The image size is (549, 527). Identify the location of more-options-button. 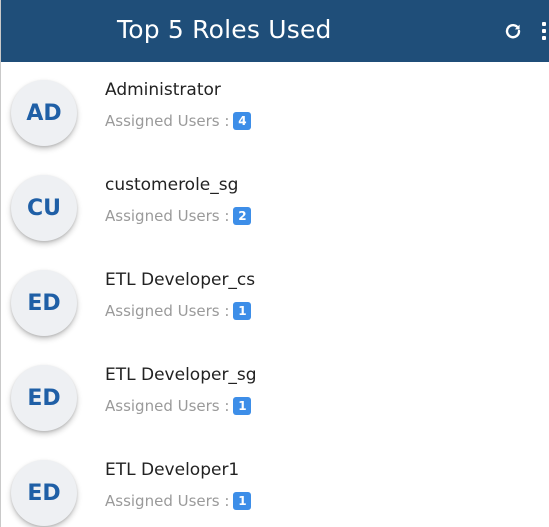
(543, 31).